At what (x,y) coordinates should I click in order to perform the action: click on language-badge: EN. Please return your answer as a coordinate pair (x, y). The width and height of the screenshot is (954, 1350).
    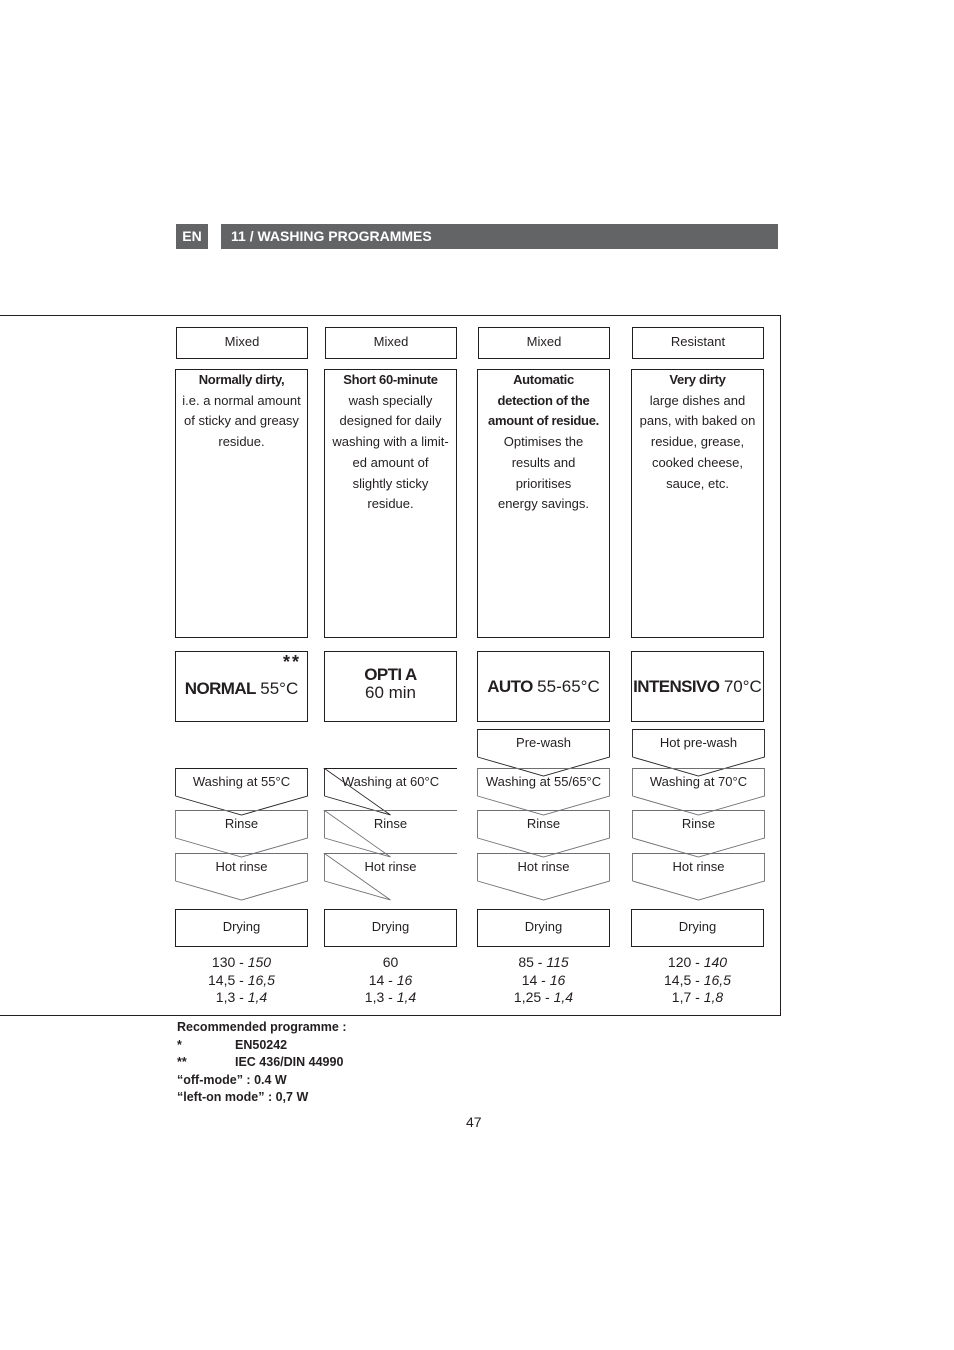
    Looking at the image, I should click on (192, 236).